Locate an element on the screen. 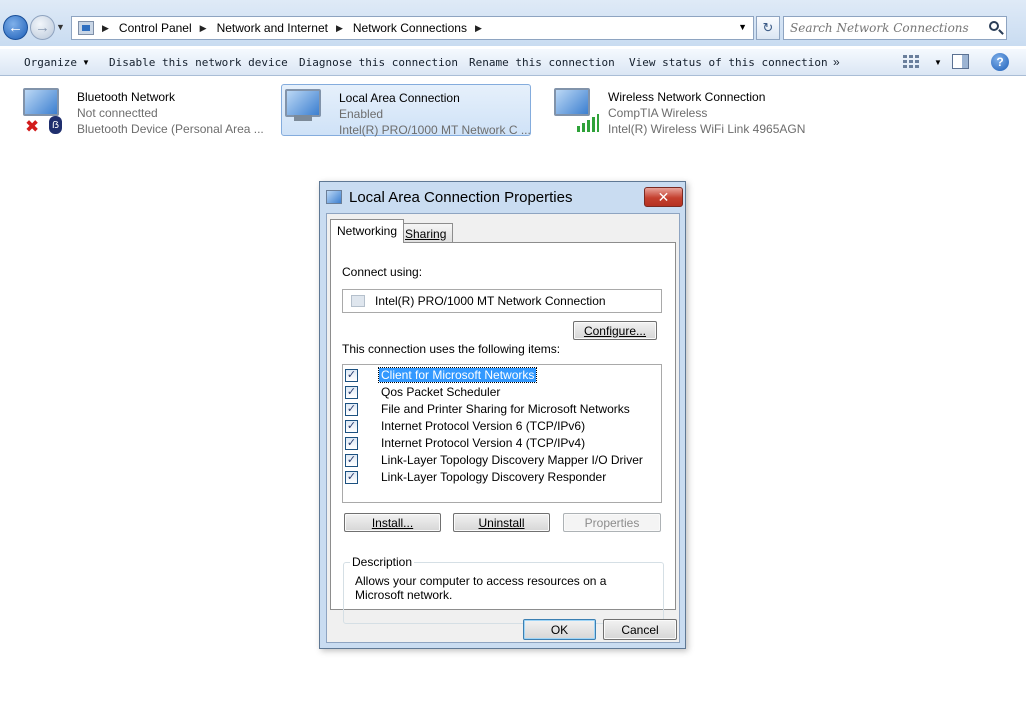  back-arrow-icon: ← is located at coordinates (15, 27).